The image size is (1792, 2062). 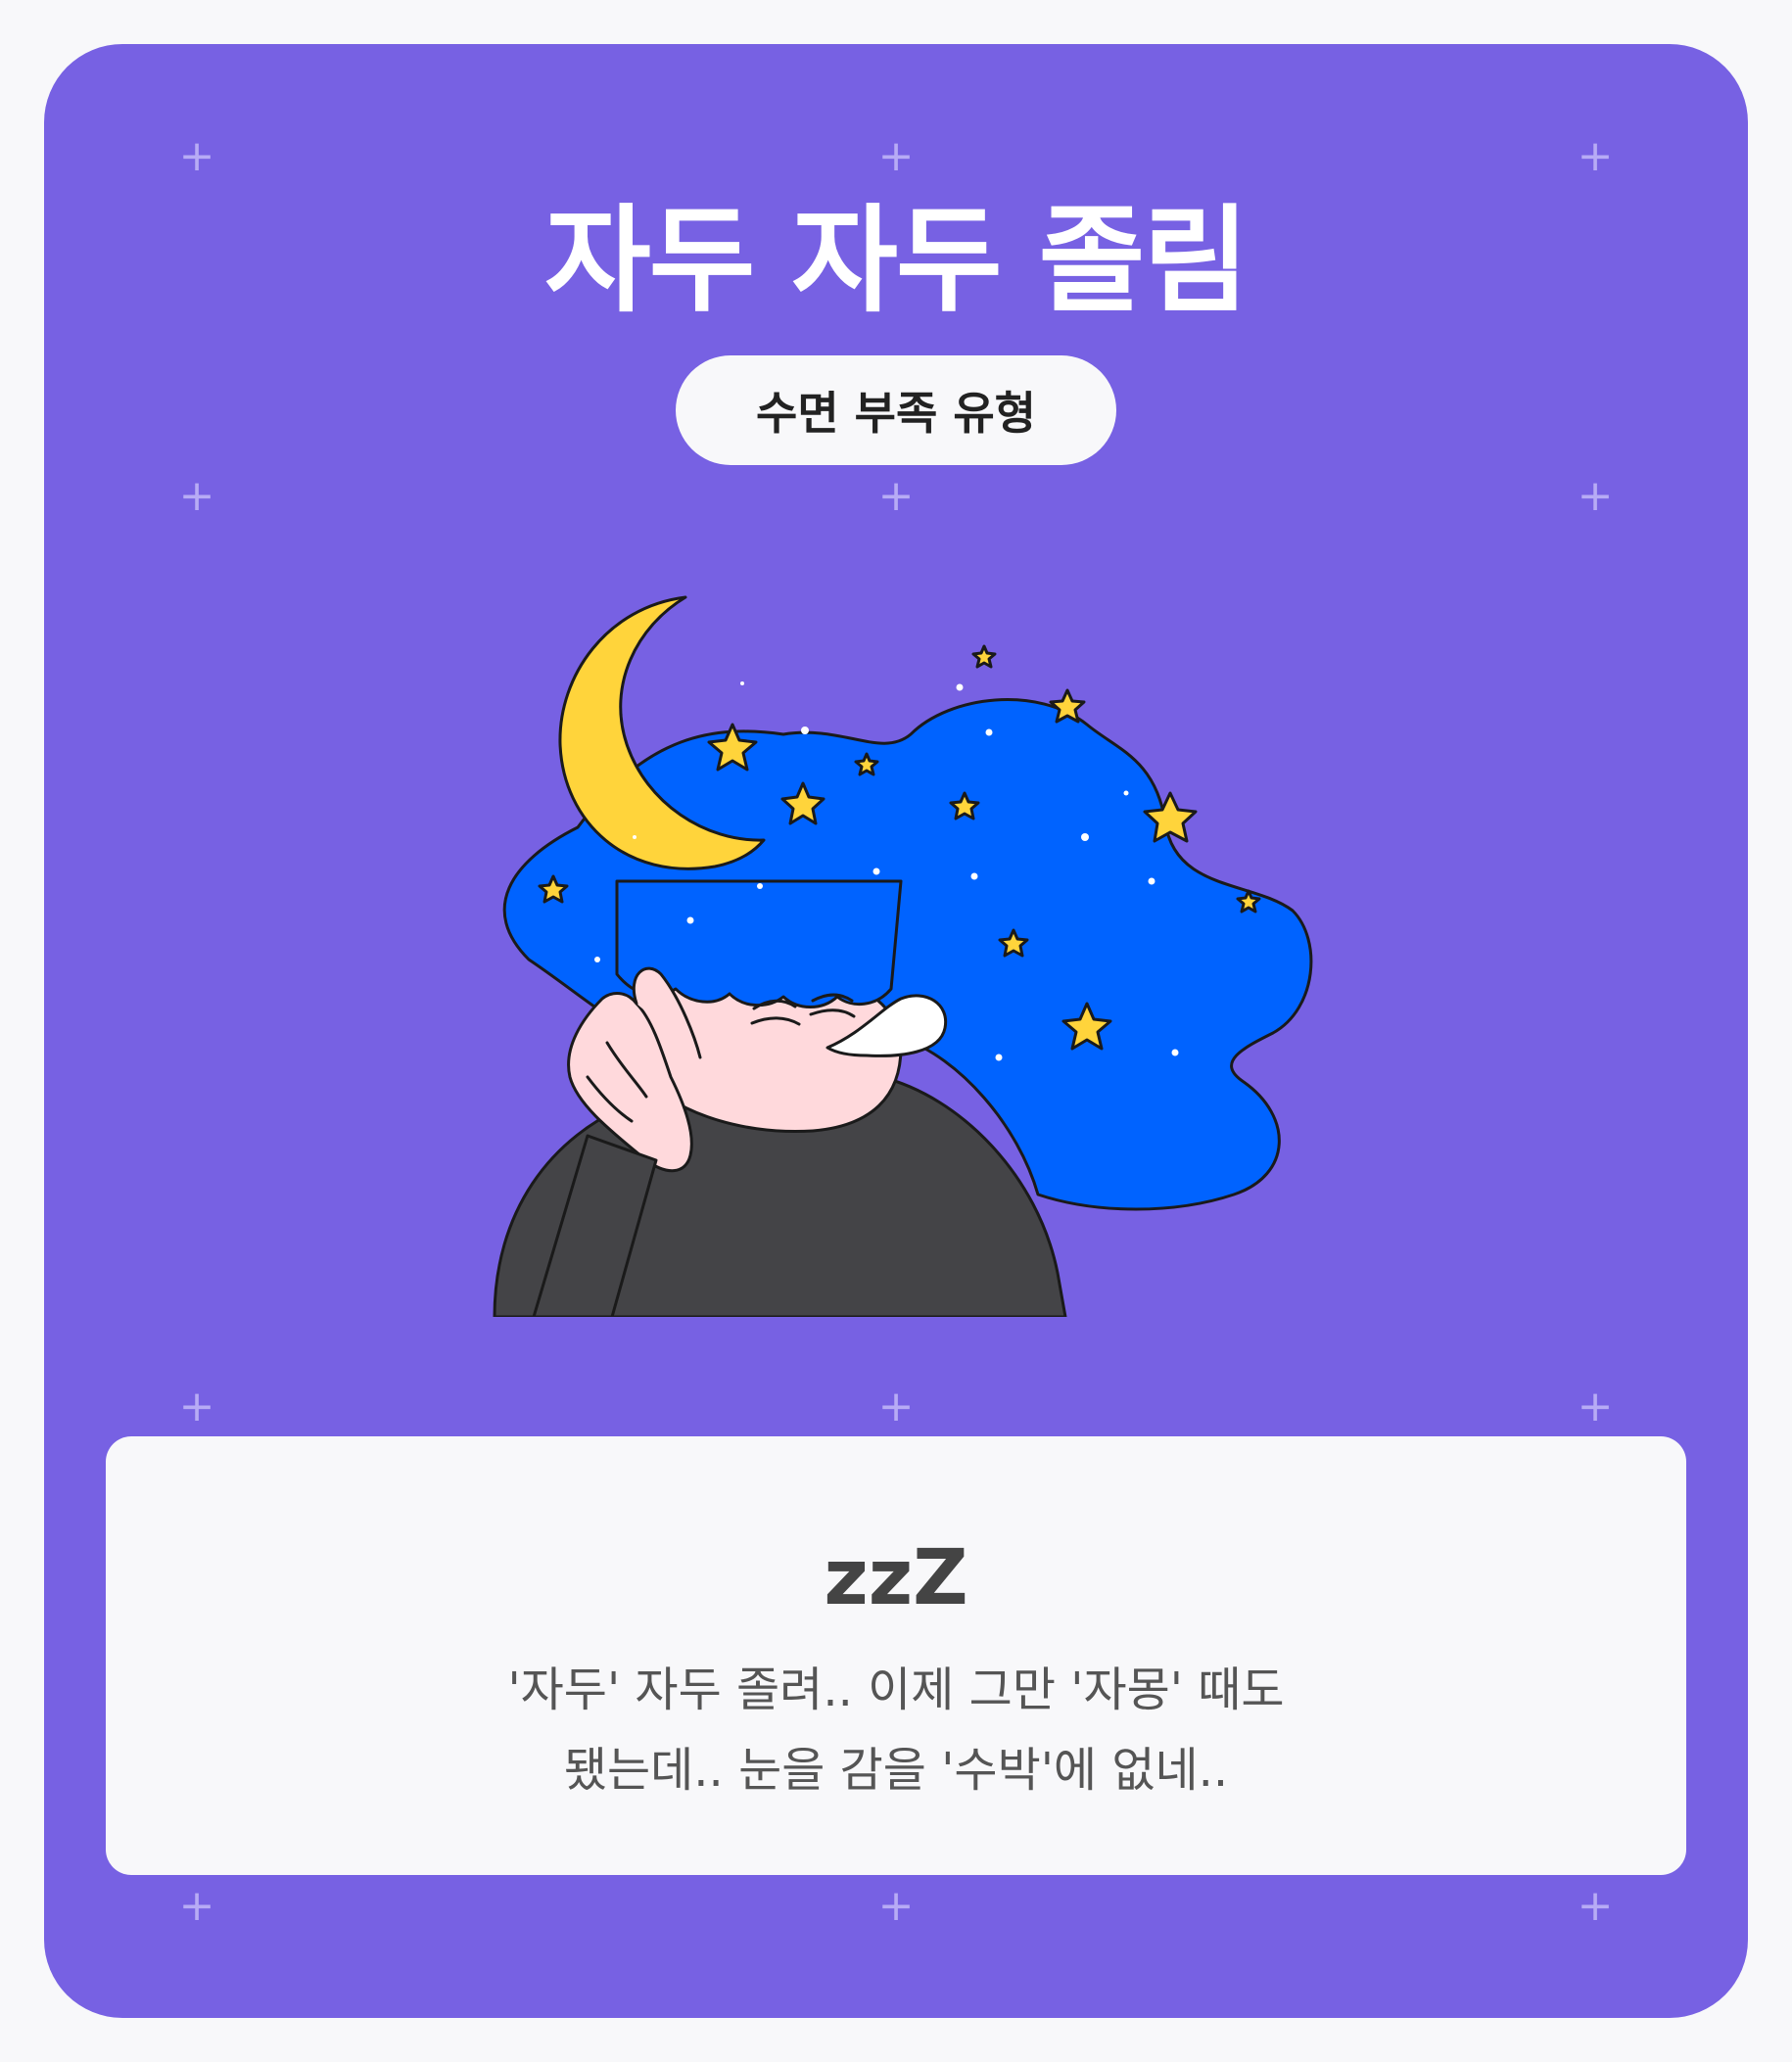 I want to click on result-description-line: 됐는데.. 눈을 감을 '수박'에 없네.., so click(x=896, y=1770).